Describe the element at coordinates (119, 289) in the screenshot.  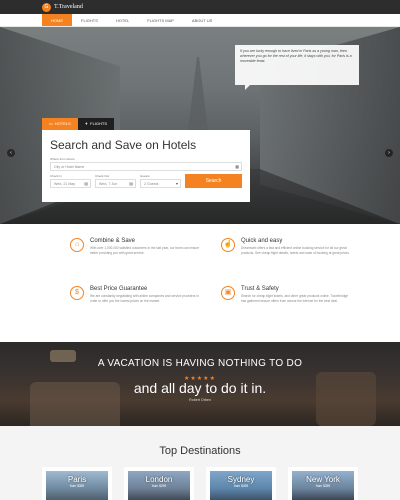
I see `feature-title: Best Price Guarantee` at that location.